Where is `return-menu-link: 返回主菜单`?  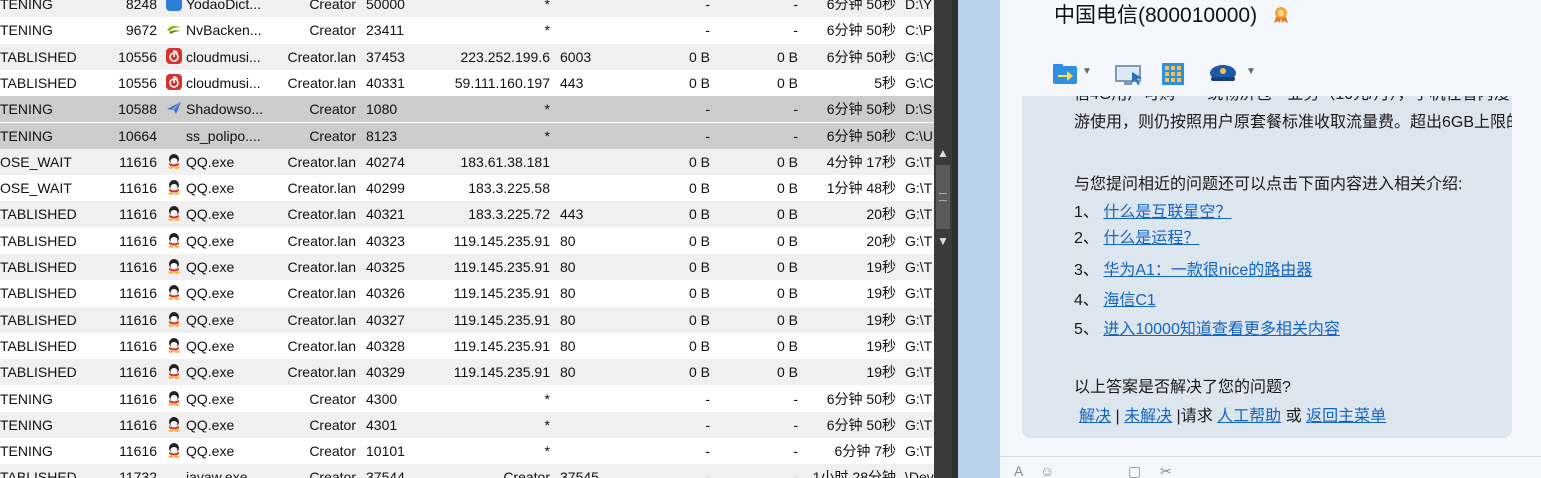 return-menu-link: 返回主菜单 is located at coordinates (1346, 416).